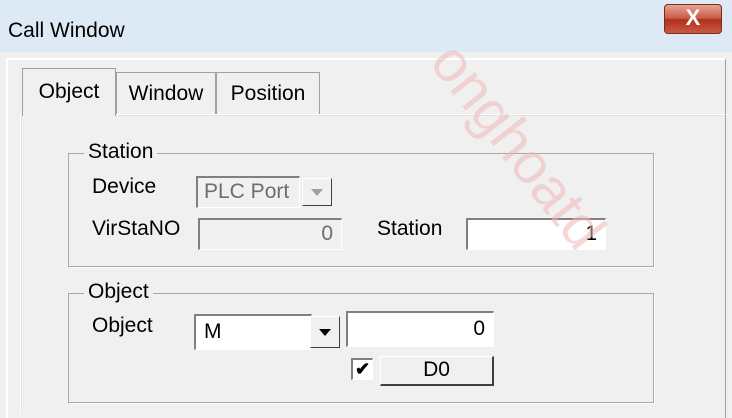 Image resolution: width=732 pixels, height=418 pixels. I want to click on station-label: Station, so click(410, 228).